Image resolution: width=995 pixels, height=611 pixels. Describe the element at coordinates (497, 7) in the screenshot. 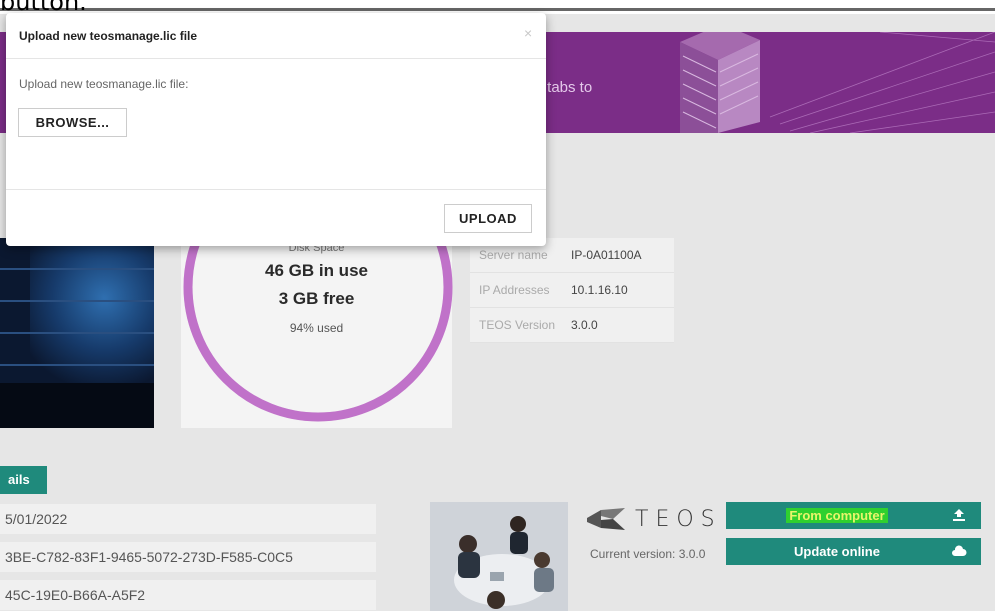

I see `top-strip` at that location.